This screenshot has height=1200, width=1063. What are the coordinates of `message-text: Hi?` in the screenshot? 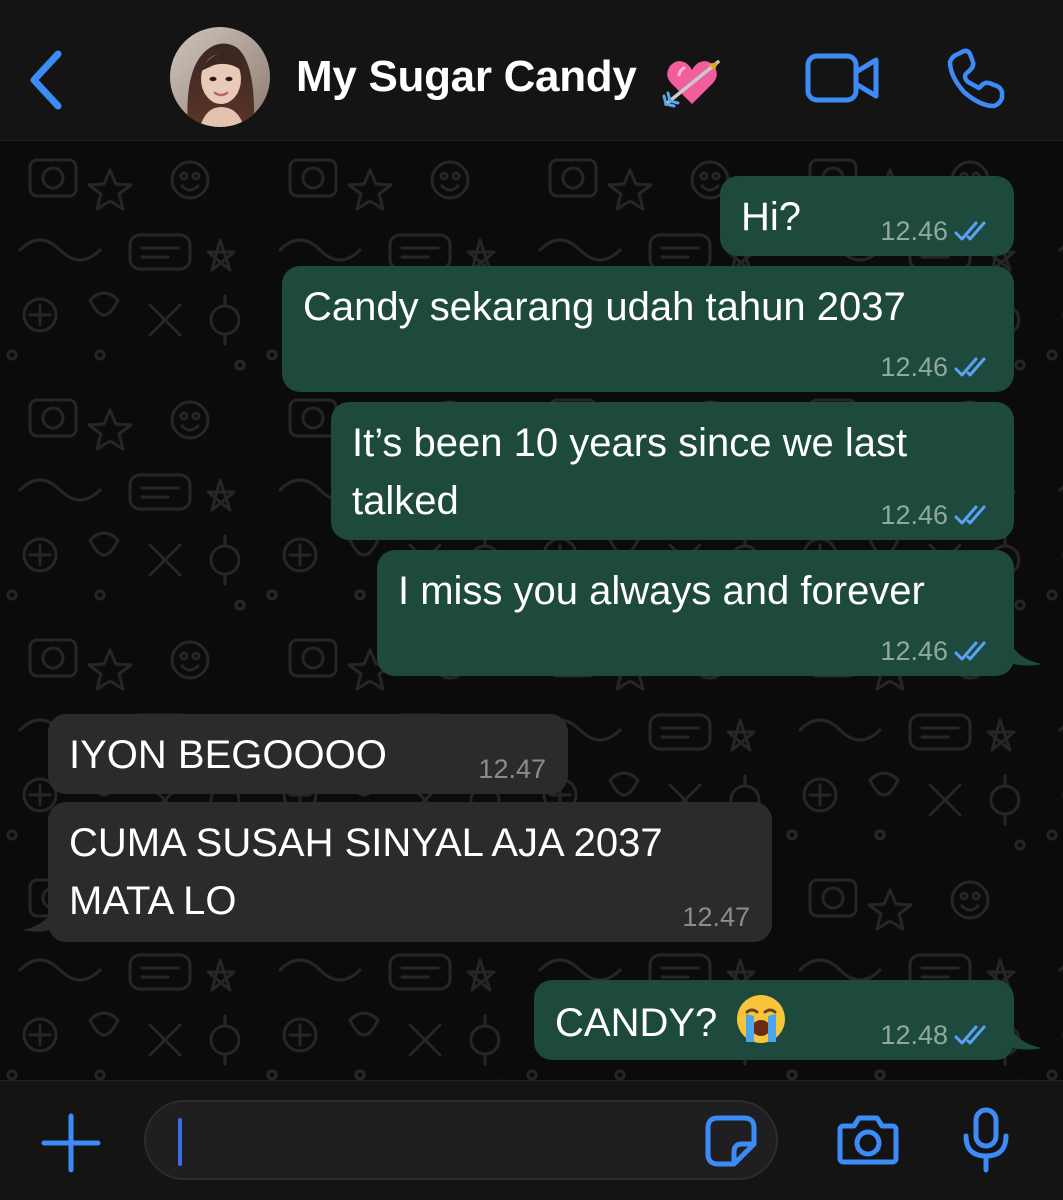 It's located at (771, 217).